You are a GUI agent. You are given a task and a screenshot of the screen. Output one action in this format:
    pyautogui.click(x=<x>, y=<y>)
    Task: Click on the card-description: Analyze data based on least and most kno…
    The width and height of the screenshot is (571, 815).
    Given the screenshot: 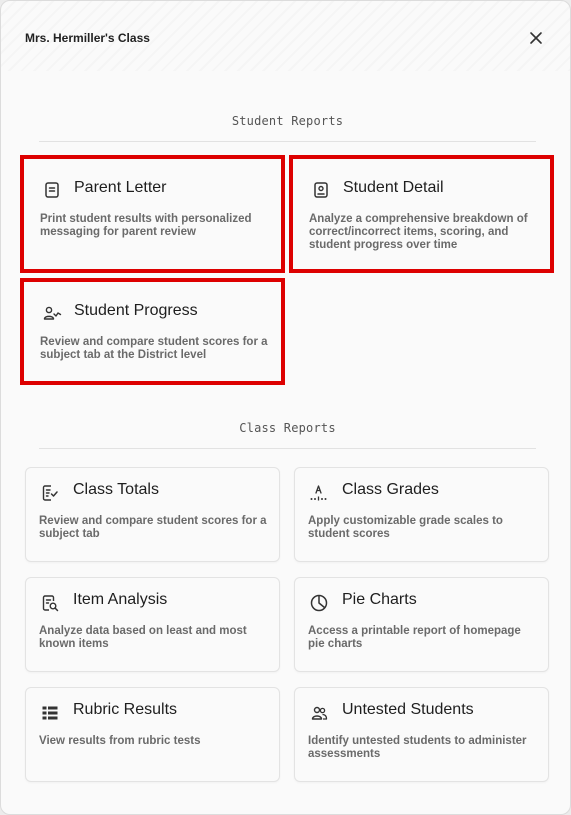 What is the action you would take?
    pyautogui.click(x=143, y=637)
    